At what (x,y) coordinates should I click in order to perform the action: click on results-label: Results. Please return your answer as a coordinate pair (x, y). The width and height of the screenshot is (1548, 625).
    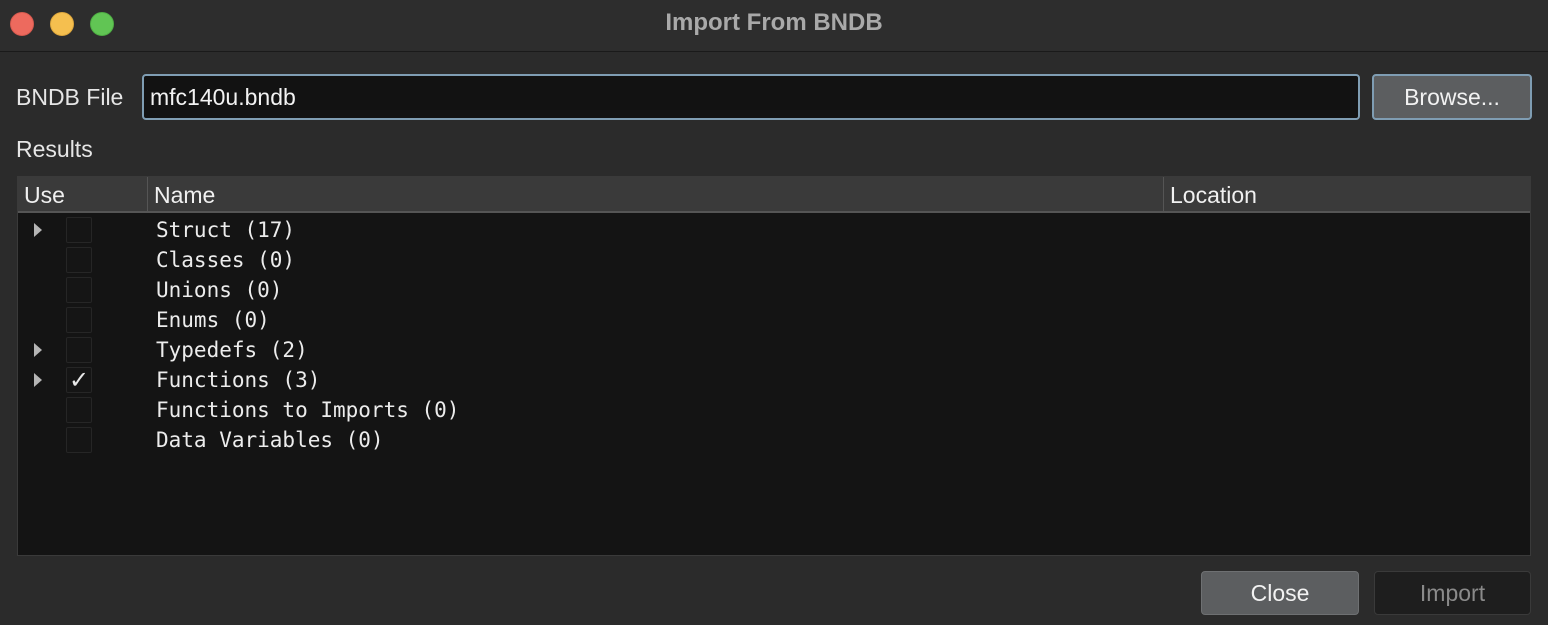
    Looking at the image, I should click on (54, 149).